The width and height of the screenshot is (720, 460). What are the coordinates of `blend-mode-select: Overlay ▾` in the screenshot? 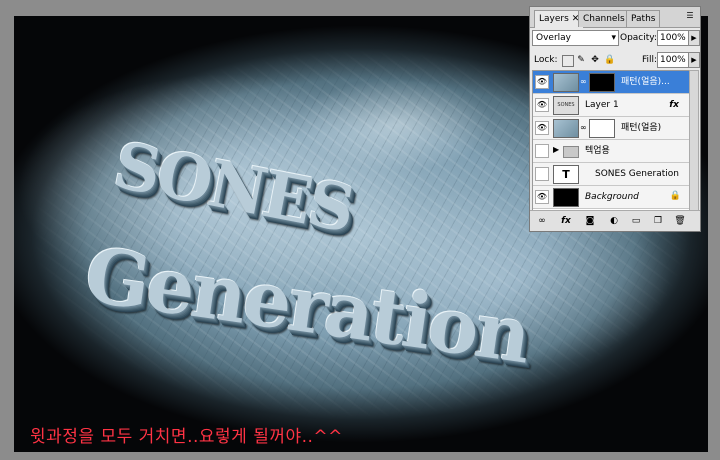 It's located at (575, 38).